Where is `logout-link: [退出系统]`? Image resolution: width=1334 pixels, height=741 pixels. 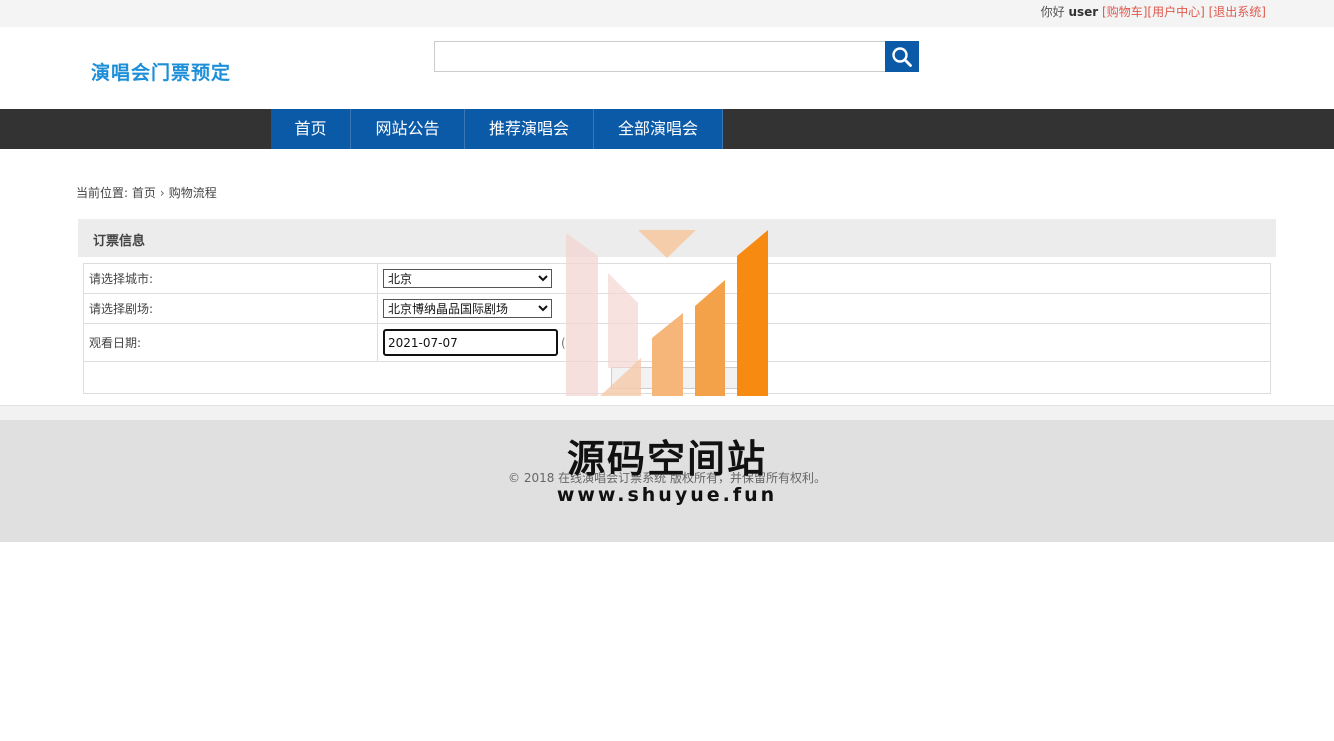
logout-link: [退出系统] is located at coordinates (1237, 12).